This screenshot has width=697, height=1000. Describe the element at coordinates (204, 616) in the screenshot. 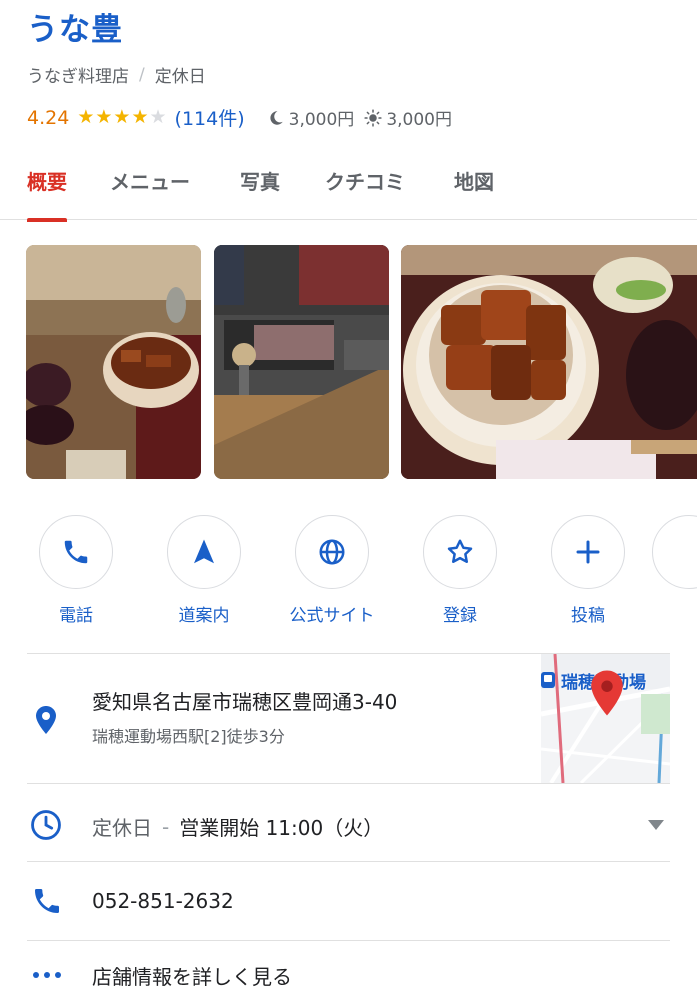

I see `directions-label: 道案内` at that location.